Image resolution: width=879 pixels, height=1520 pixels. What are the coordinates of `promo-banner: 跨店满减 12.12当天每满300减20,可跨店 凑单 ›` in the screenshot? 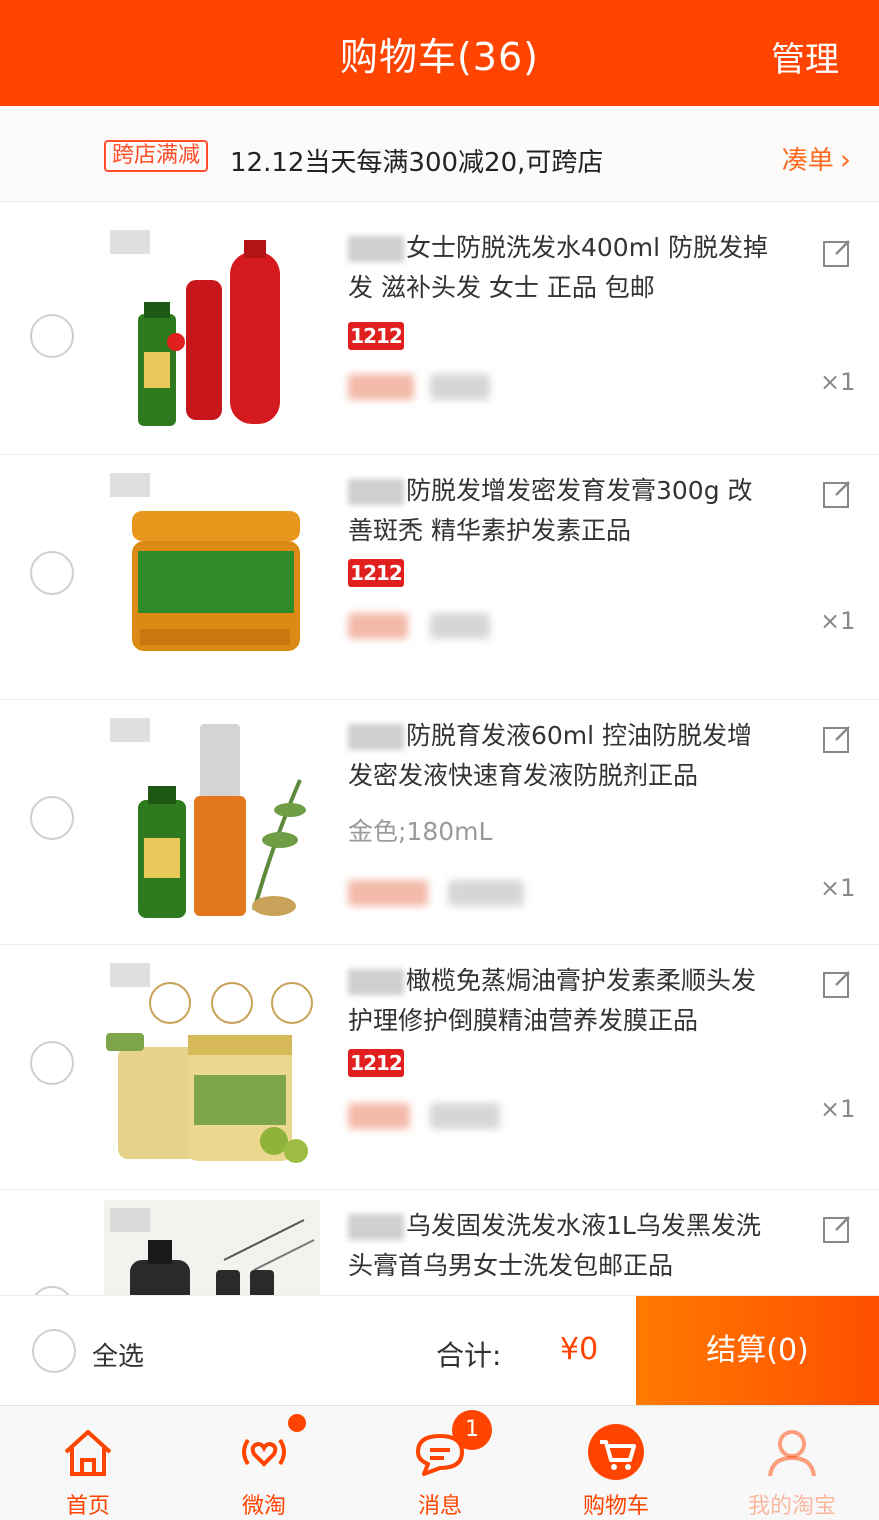 It's located at (439, 154).